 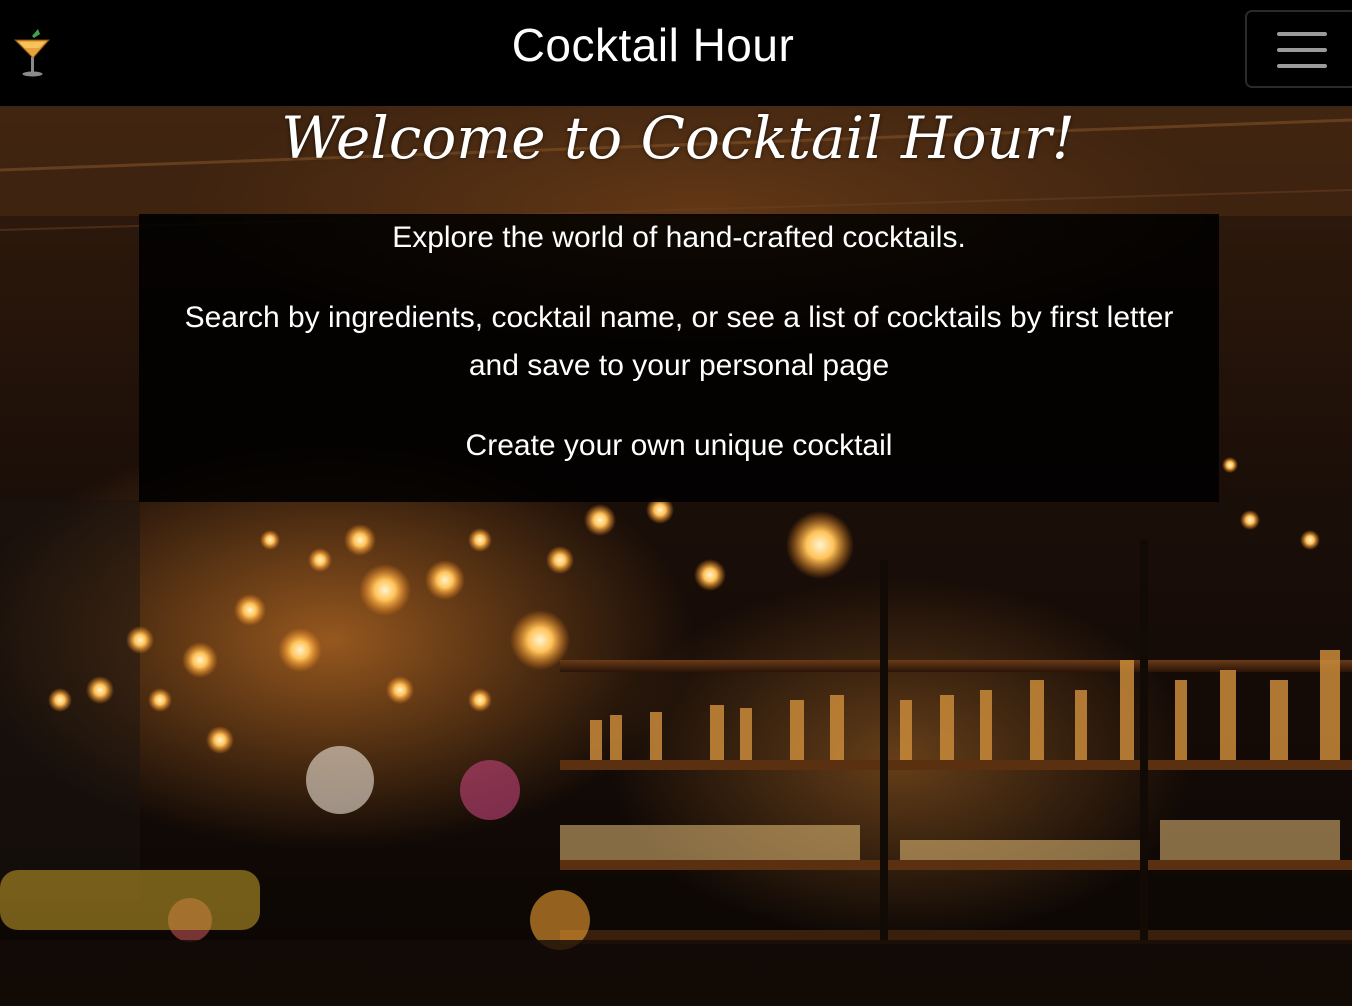 What do you see at coordinates (679, 445) in the screenshot?
I see `intro-paragraph-create: Create your own unique cocktail` at bounding box center [679, 445].